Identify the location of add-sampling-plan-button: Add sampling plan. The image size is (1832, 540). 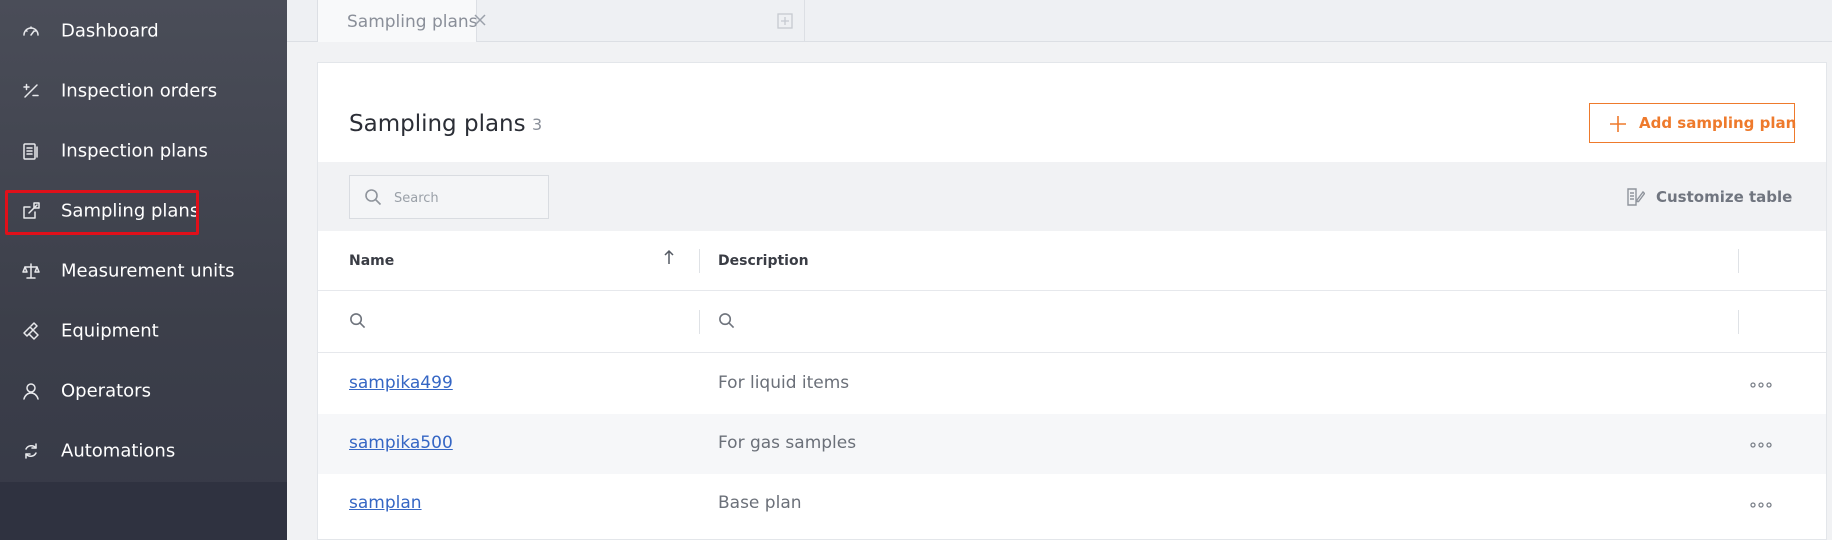
(1693, 123).